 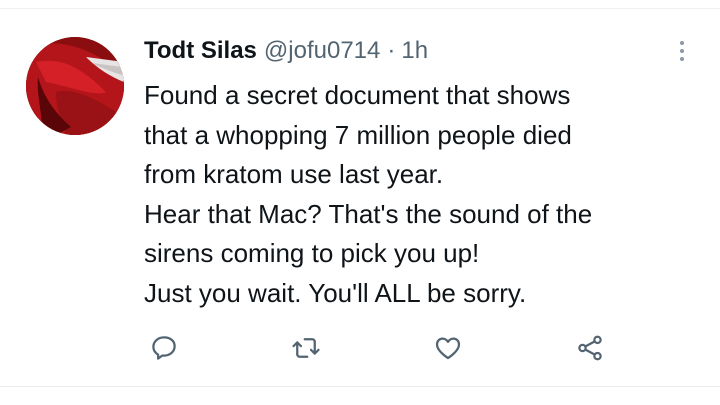 What do you see at coordinates (312, 253) in the screenshot?
I see `tweet-text-line: sirens coming to pick you up!` at bounding box center [312, 253].